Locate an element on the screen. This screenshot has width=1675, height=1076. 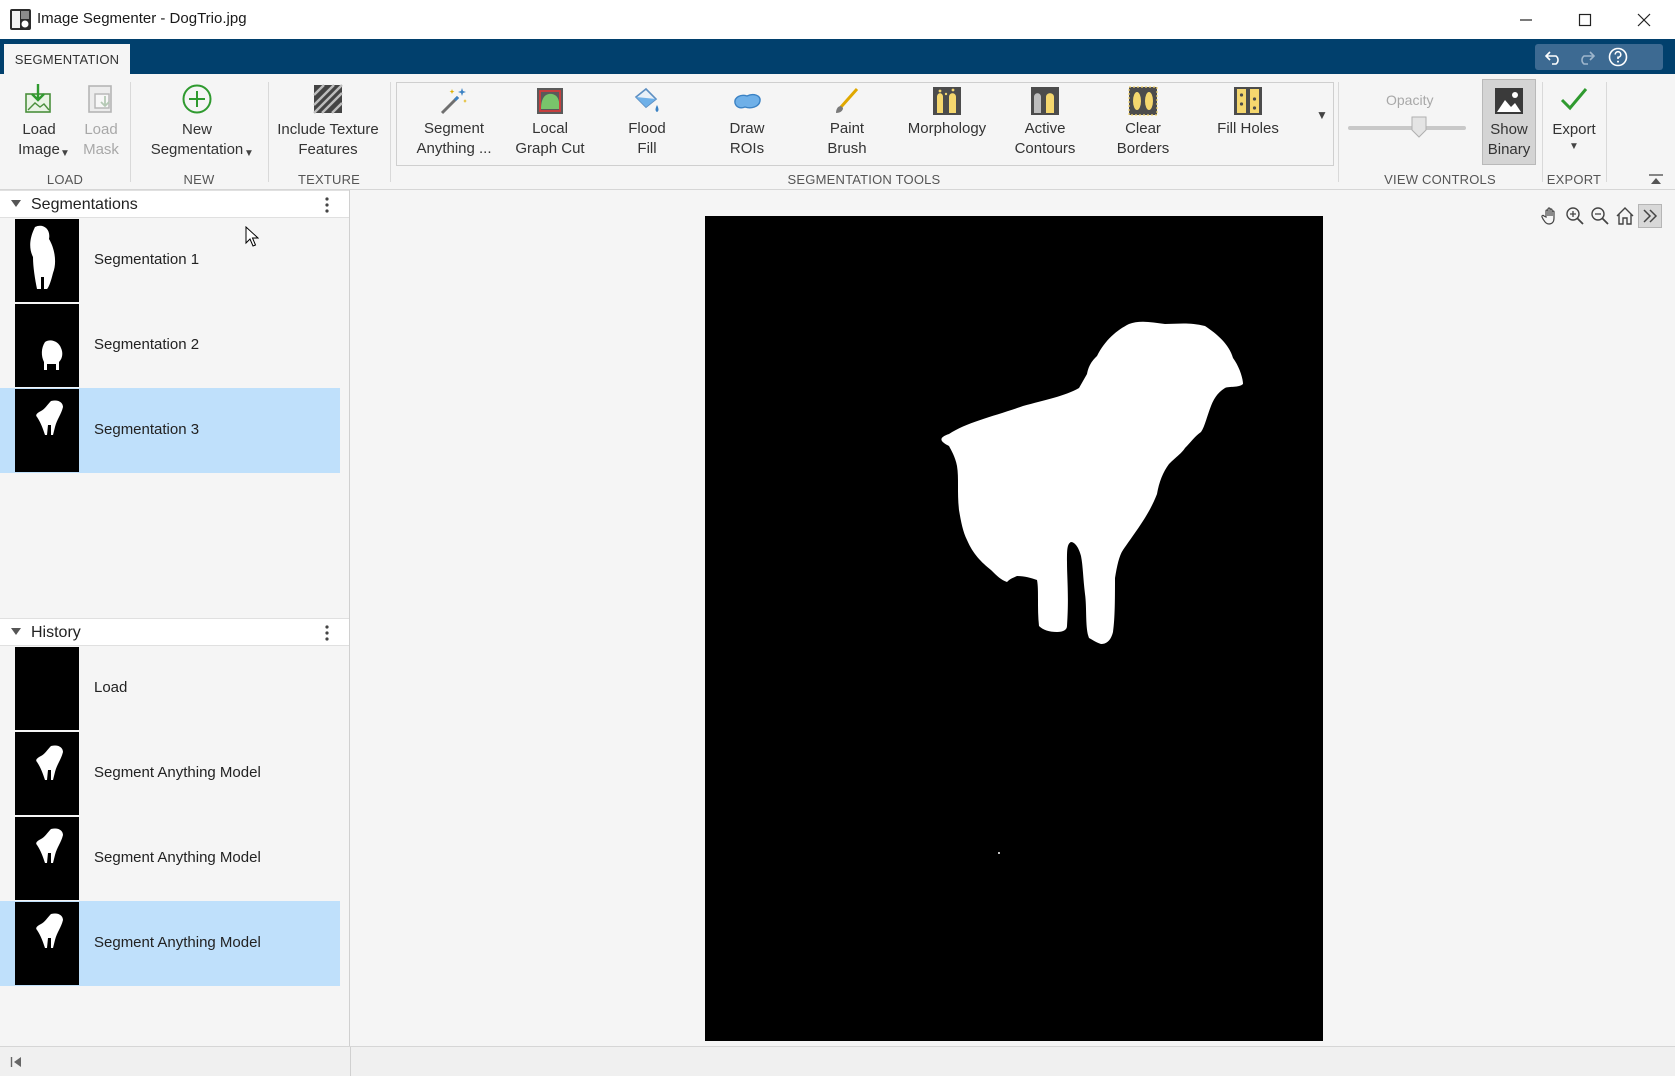
new-segmentation-button: New Segmentation ▼ is located at coordinates (197, 121).